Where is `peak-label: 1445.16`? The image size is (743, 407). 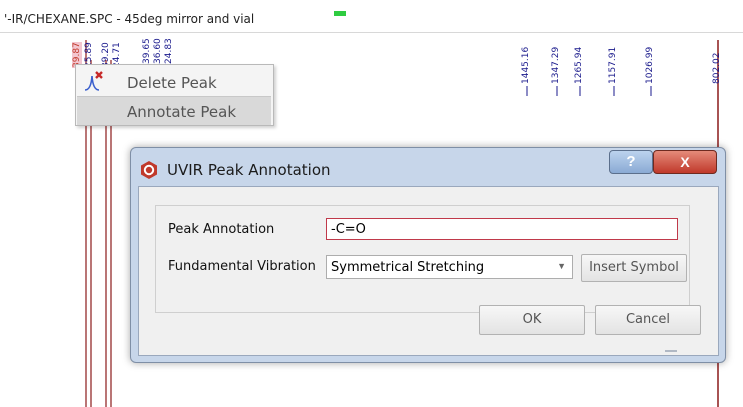
peak-label: 1445.16 is located at coordinates (526, 65).